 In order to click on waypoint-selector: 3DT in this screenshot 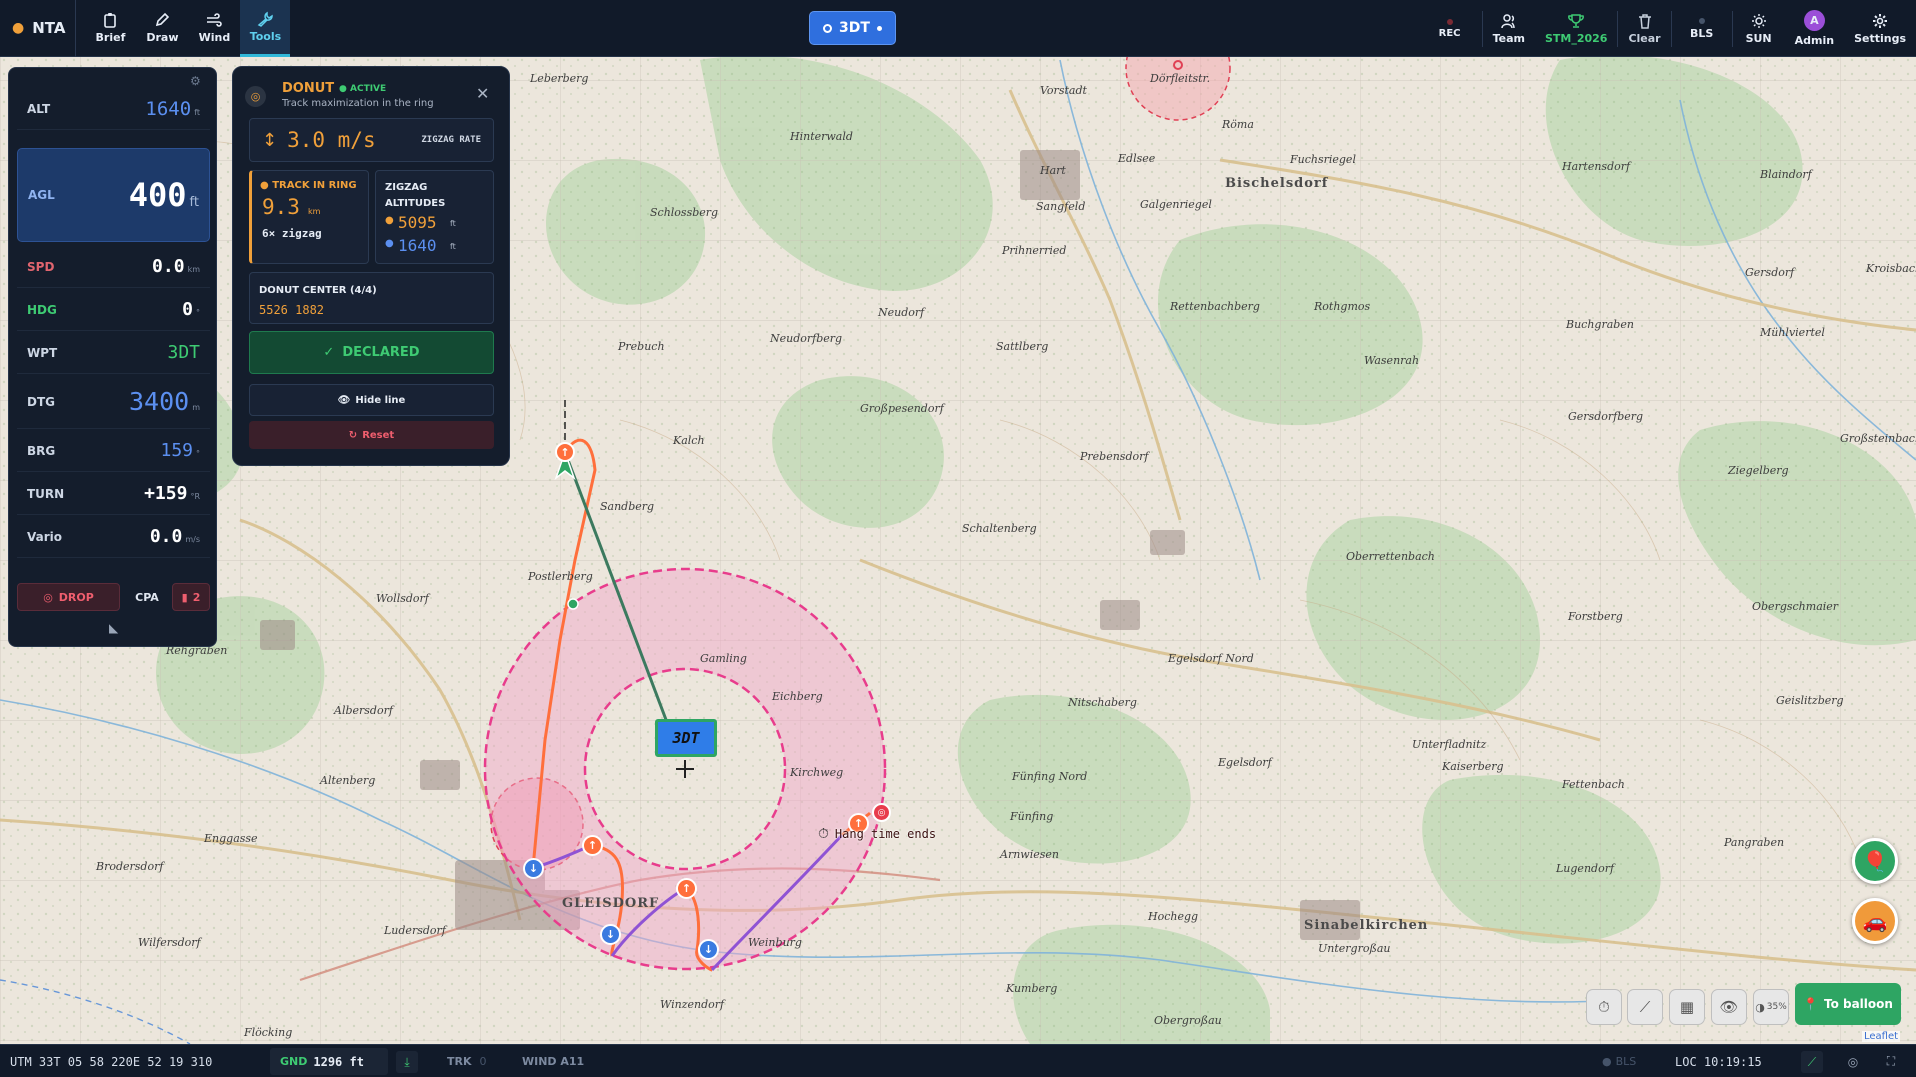, I will do `click(852, 28)`.